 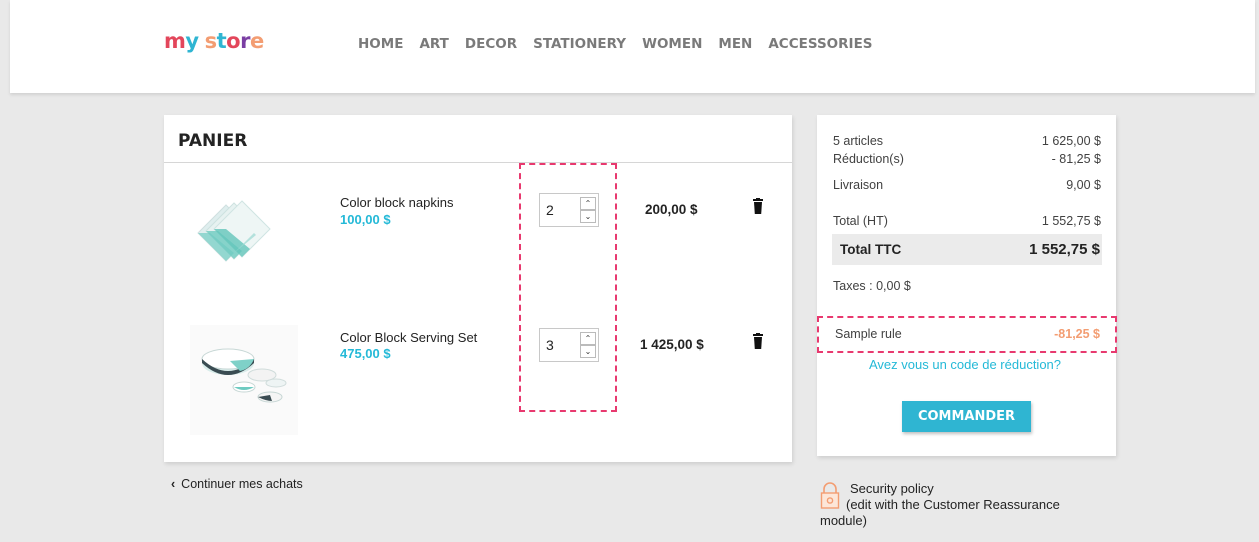 What do you see at coordinates (1077, 334) in the screenshot?
I see `cart-rule-amount: -81,25 $` at bounding box center [1077, 334].